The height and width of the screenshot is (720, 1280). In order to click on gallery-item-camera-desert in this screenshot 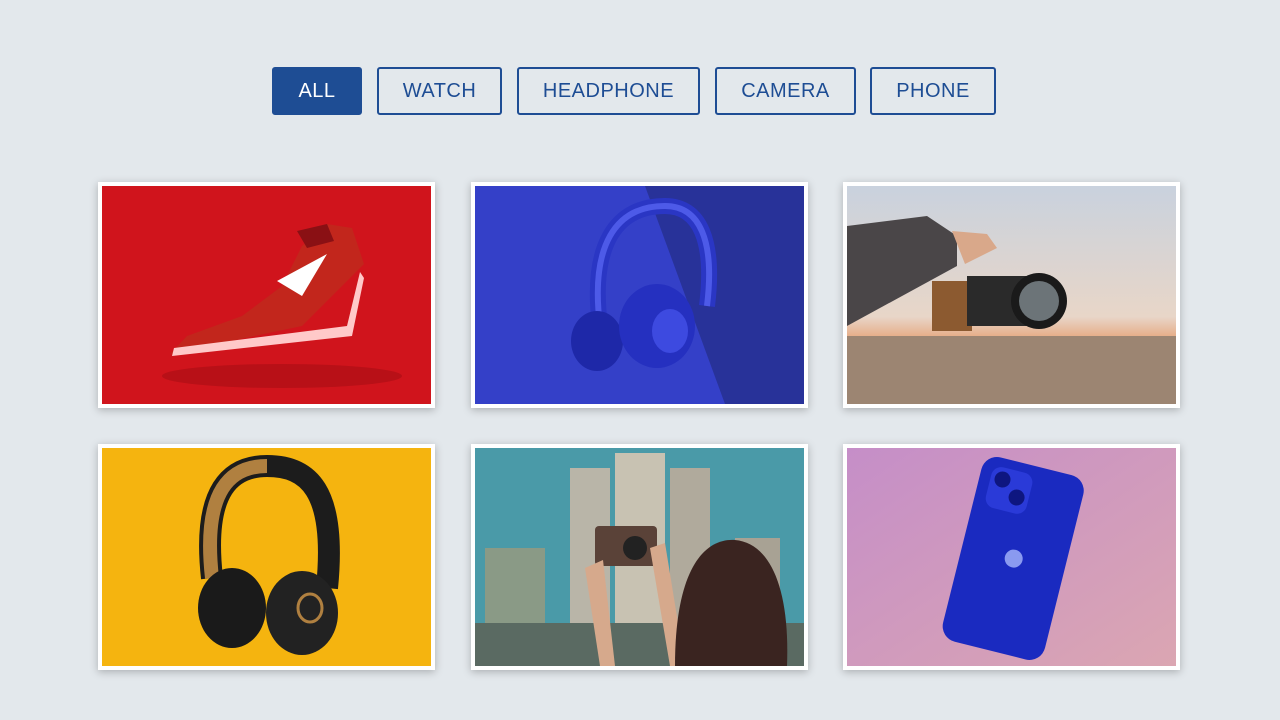, I will do `click(1011, 295)`.